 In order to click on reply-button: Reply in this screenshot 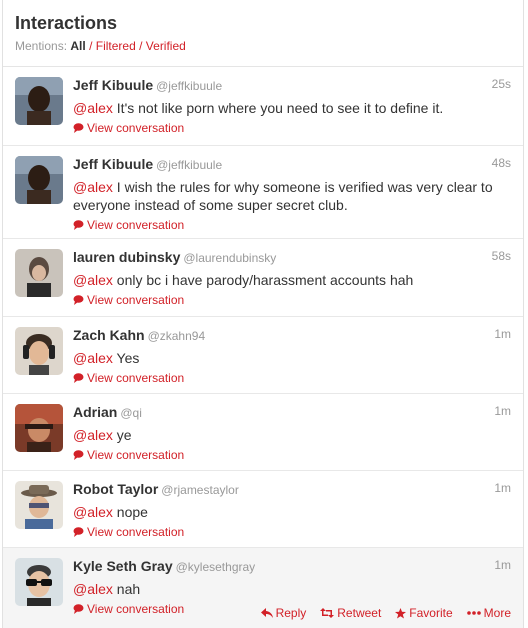, I will do `click(283, 613)`.